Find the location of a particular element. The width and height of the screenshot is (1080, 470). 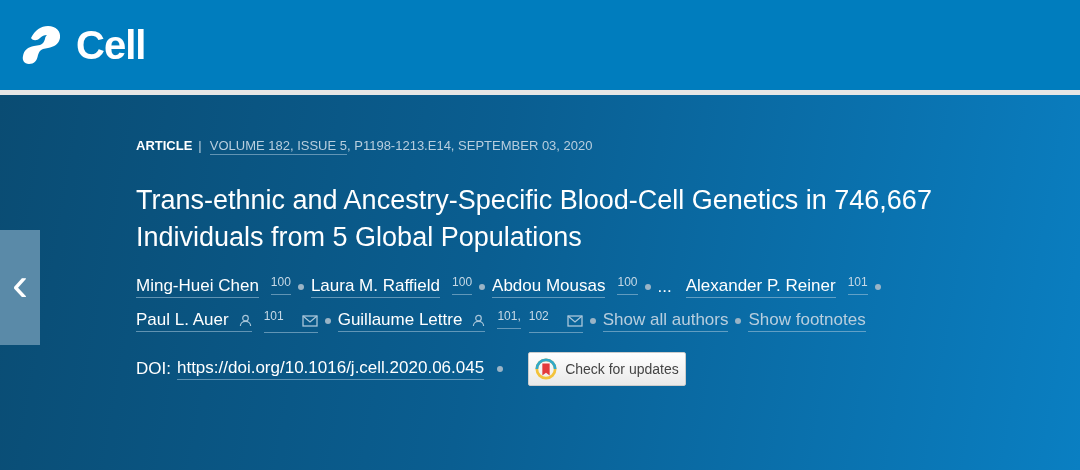

article-type: ARTICLE is located at coordinates (164, 145).